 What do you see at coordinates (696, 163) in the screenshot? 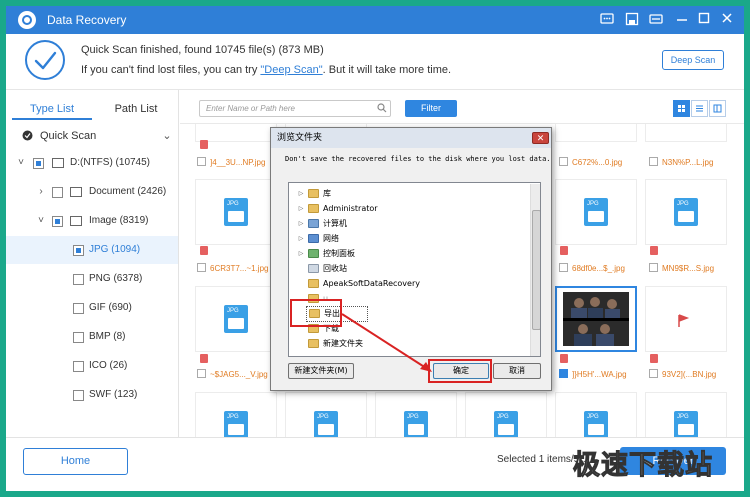
I see `file-name: N3N%P...L.jpg` at bounding box center [696, 163].